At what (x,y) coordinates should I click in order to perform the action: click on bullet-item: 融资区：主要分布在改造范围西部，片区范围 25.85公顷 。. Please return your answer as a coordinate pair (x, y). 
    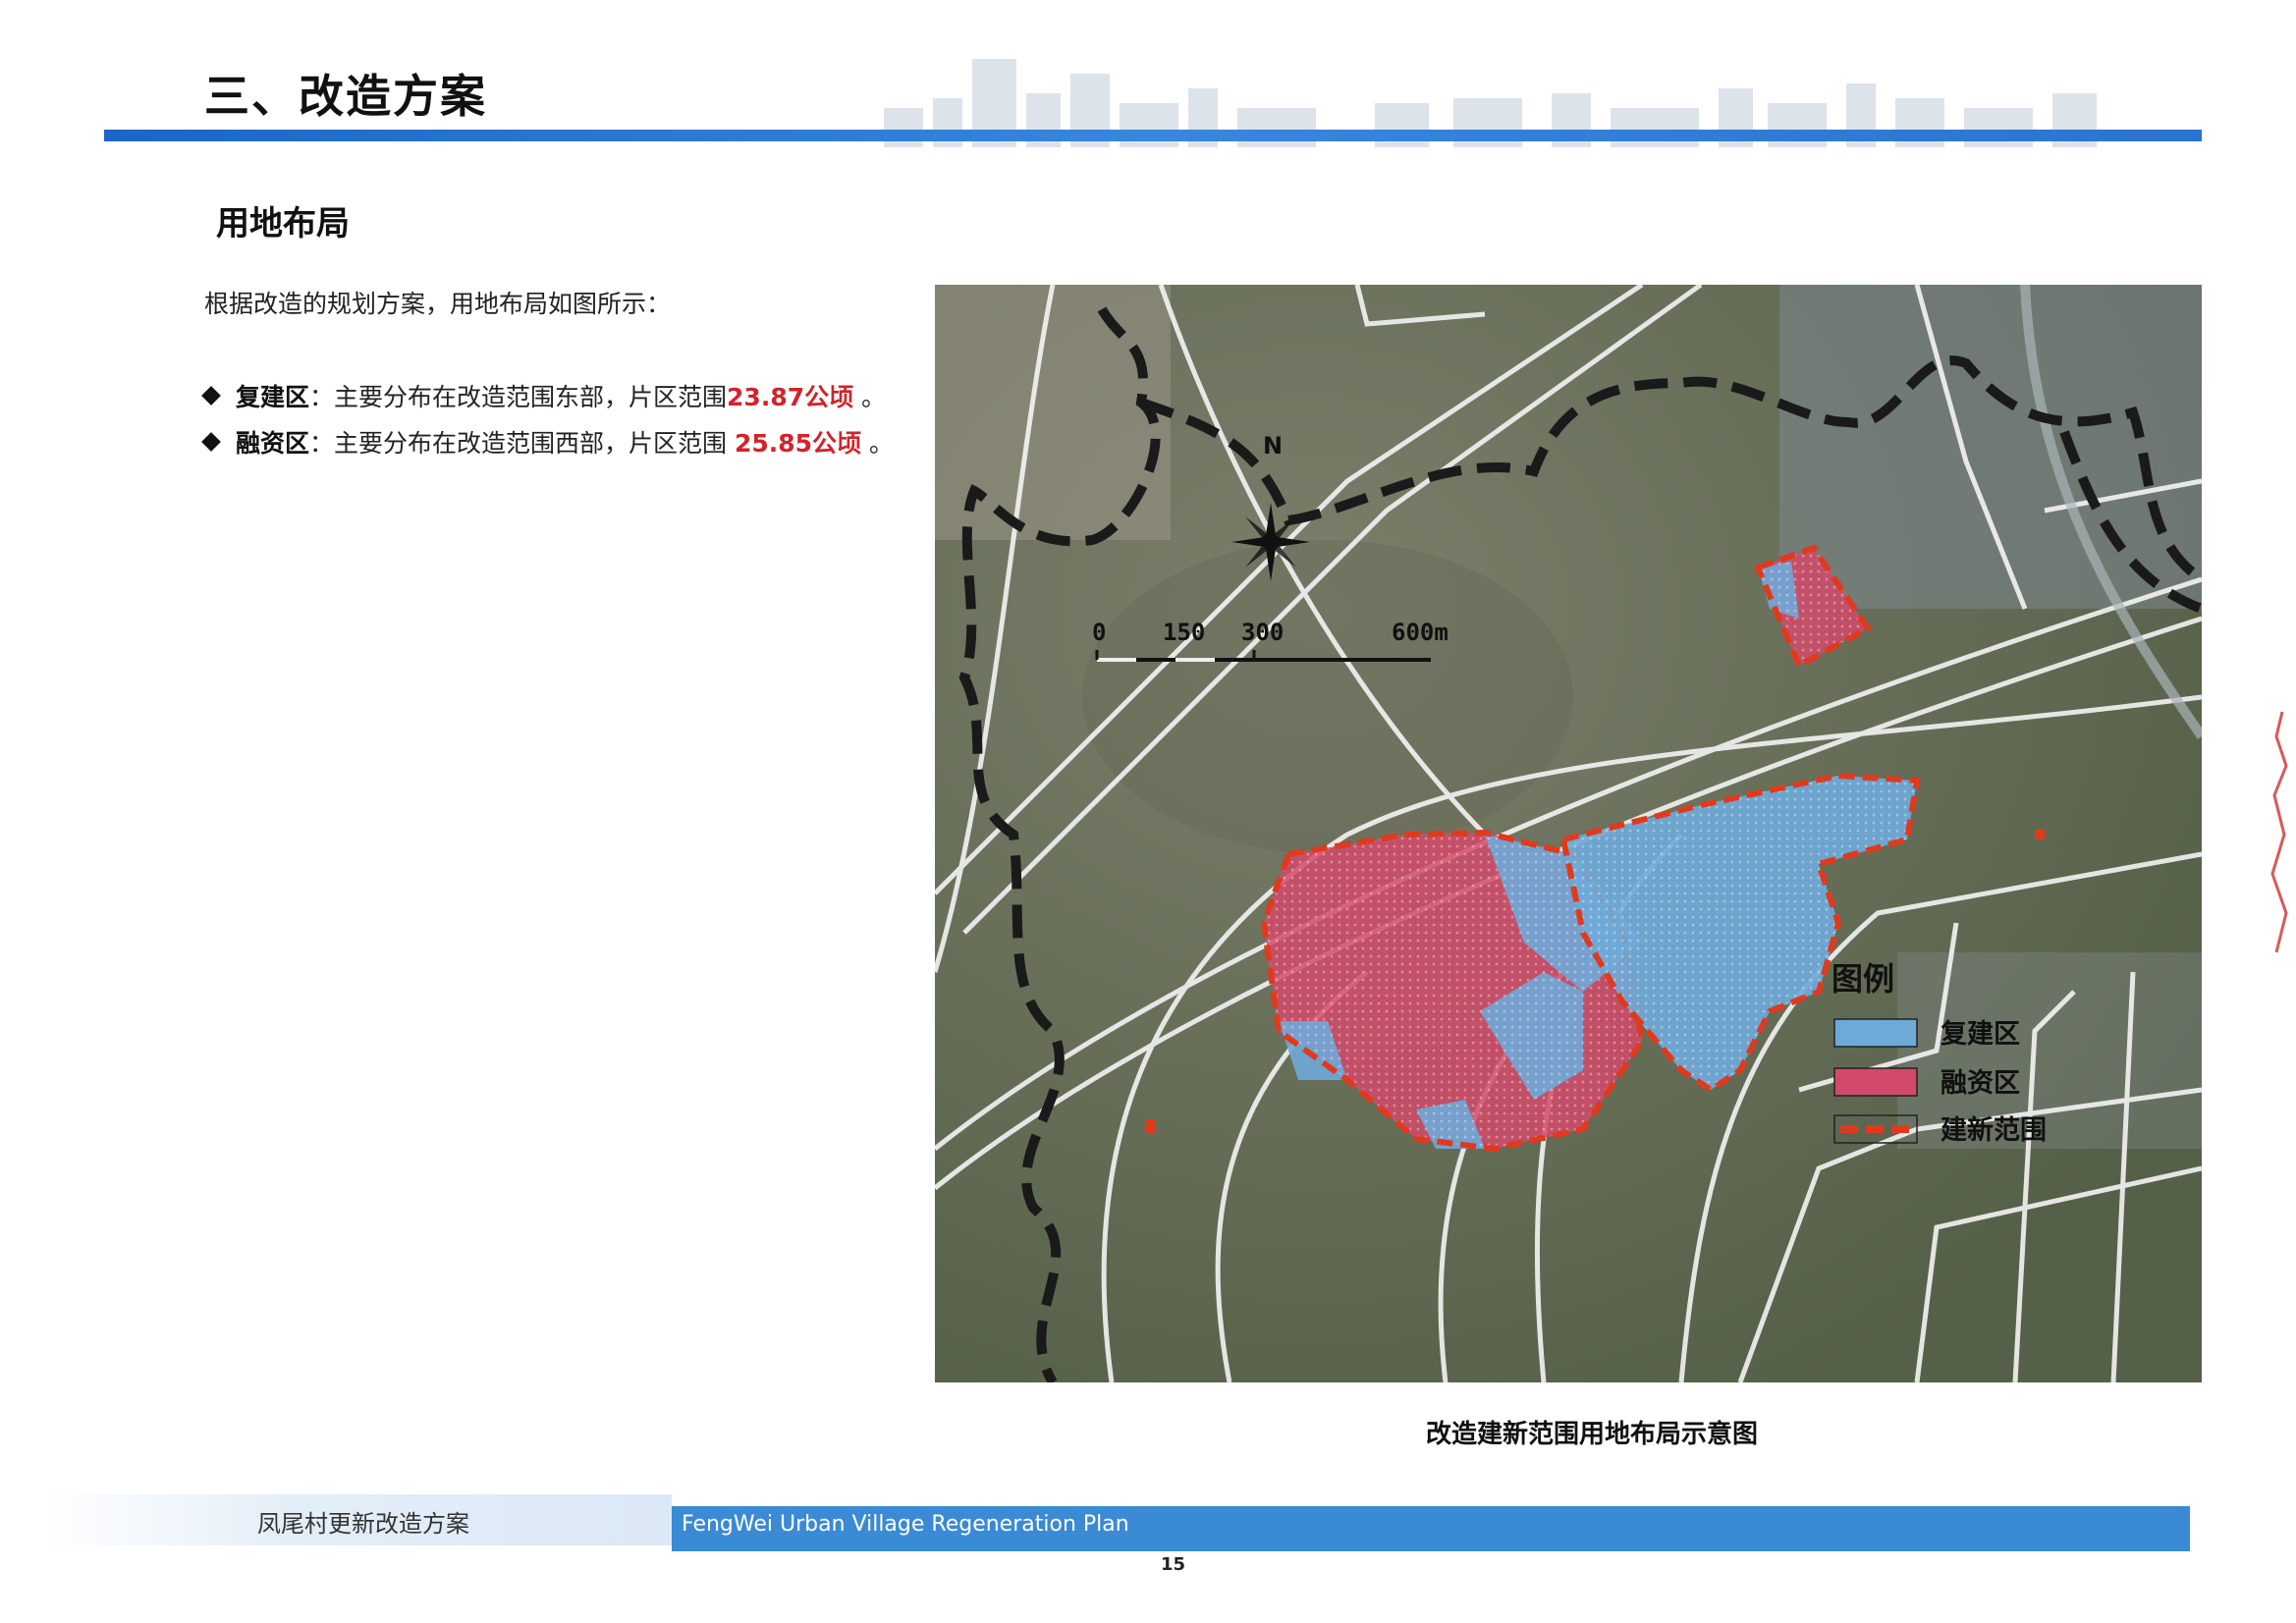
    Looking at the image, I should click on (548, 442).